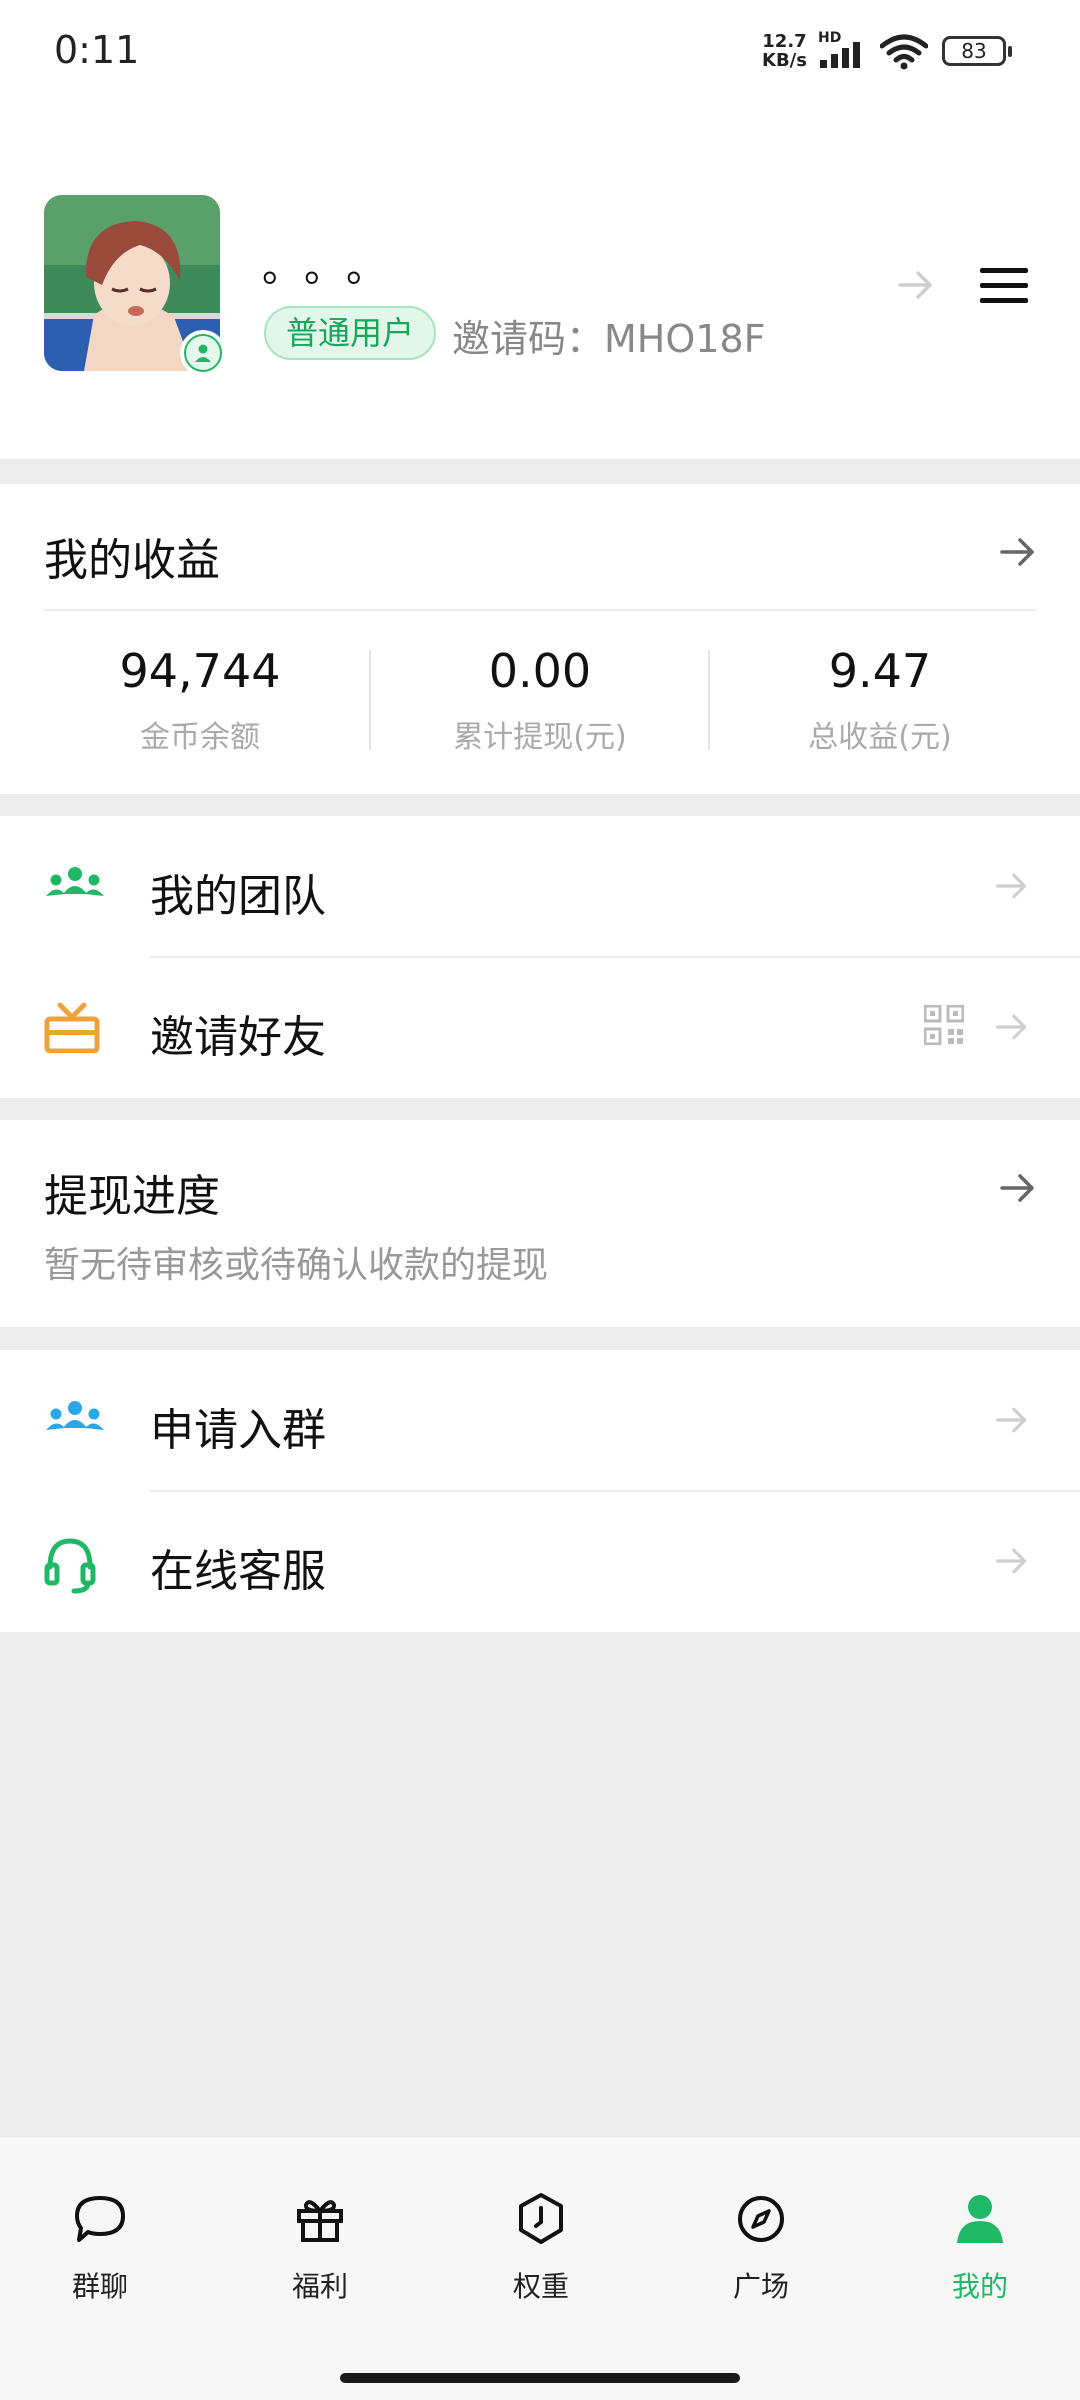 Image resolution: width=1080 pixels, height=2400 pixels. I want to click on list-item-label: 邀请好友, so click(238, 1037).